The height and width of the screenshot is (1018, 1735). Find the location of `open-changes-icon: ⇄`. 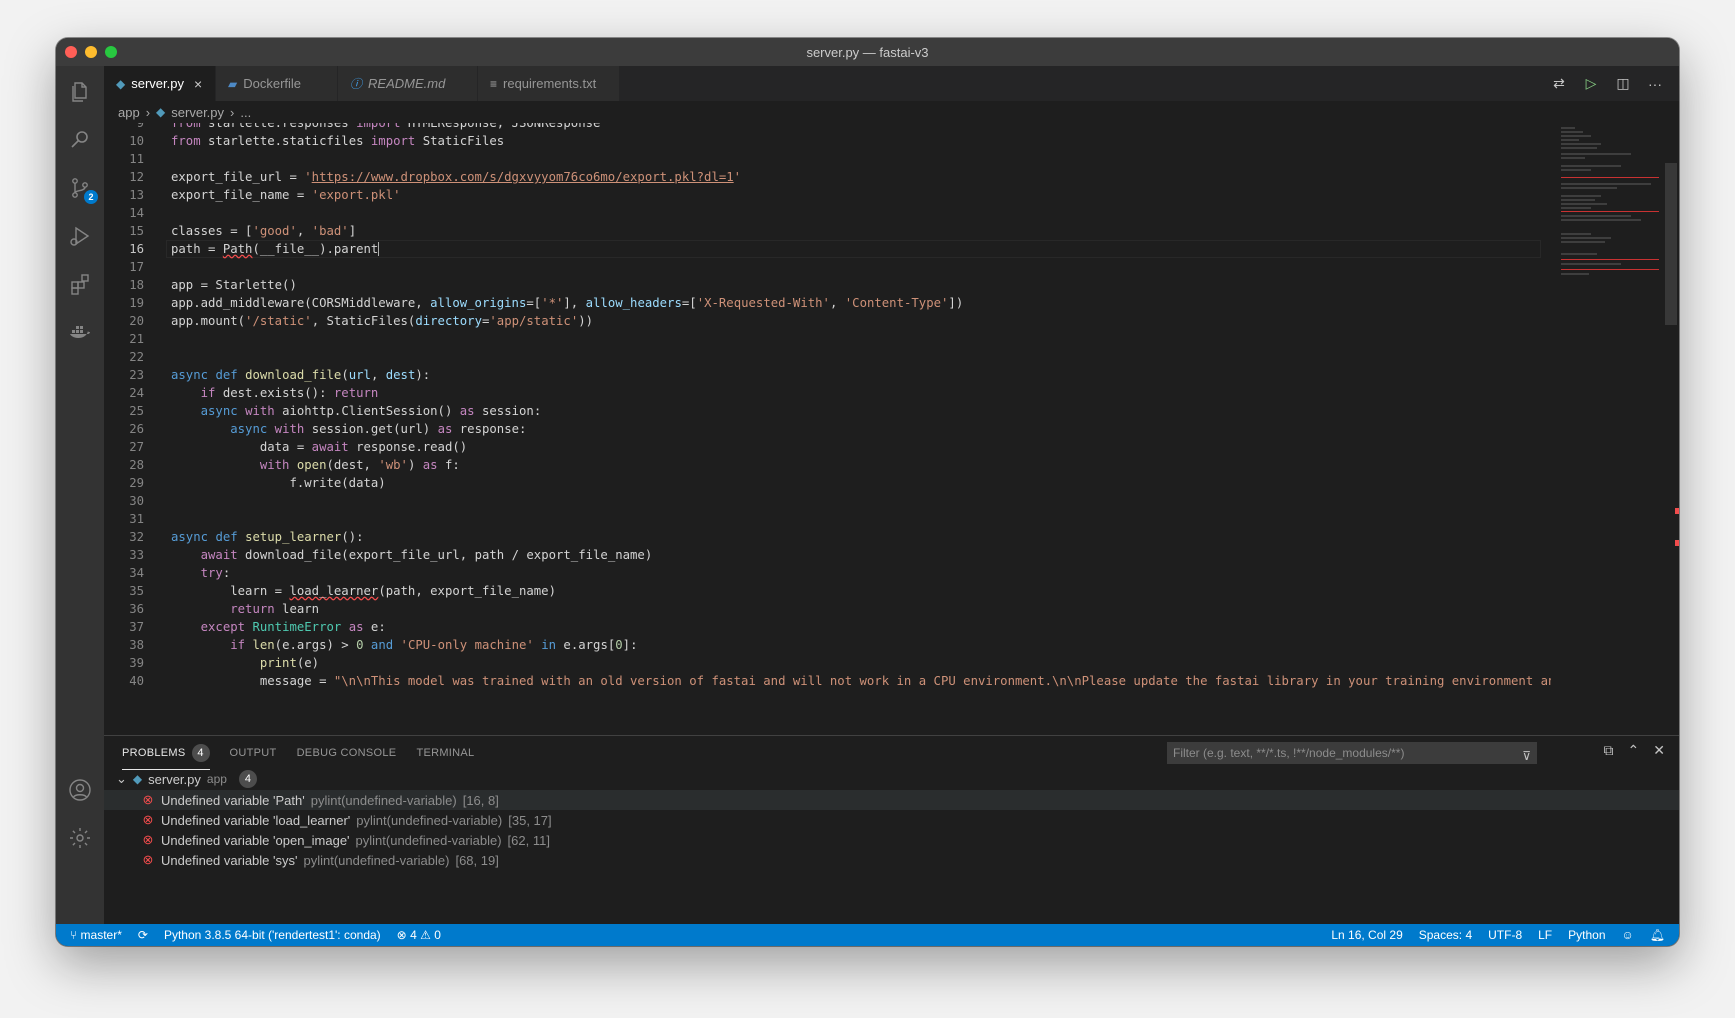

open-changes-icon: ⇄ is located at coordinates (1559, 84).